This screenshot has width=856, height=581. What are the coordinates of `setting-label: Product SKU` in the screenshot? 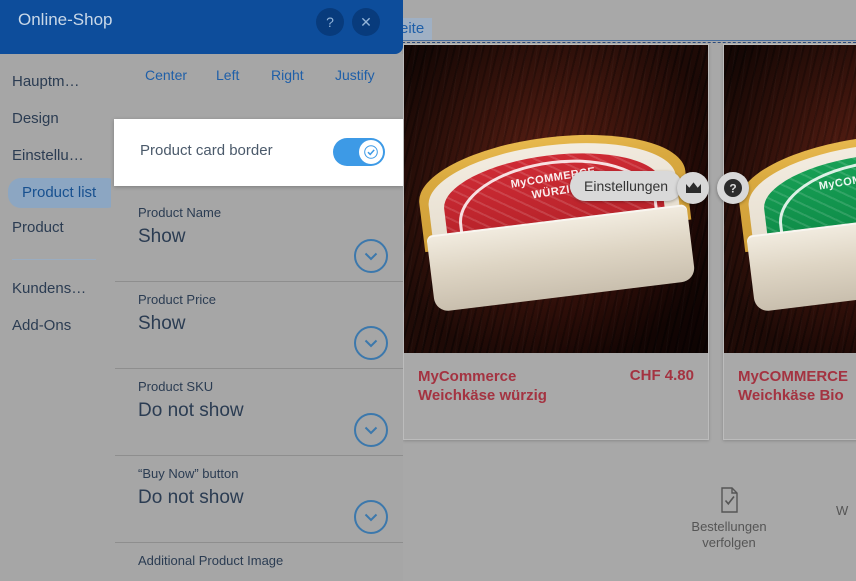 It's located at (176, 386).